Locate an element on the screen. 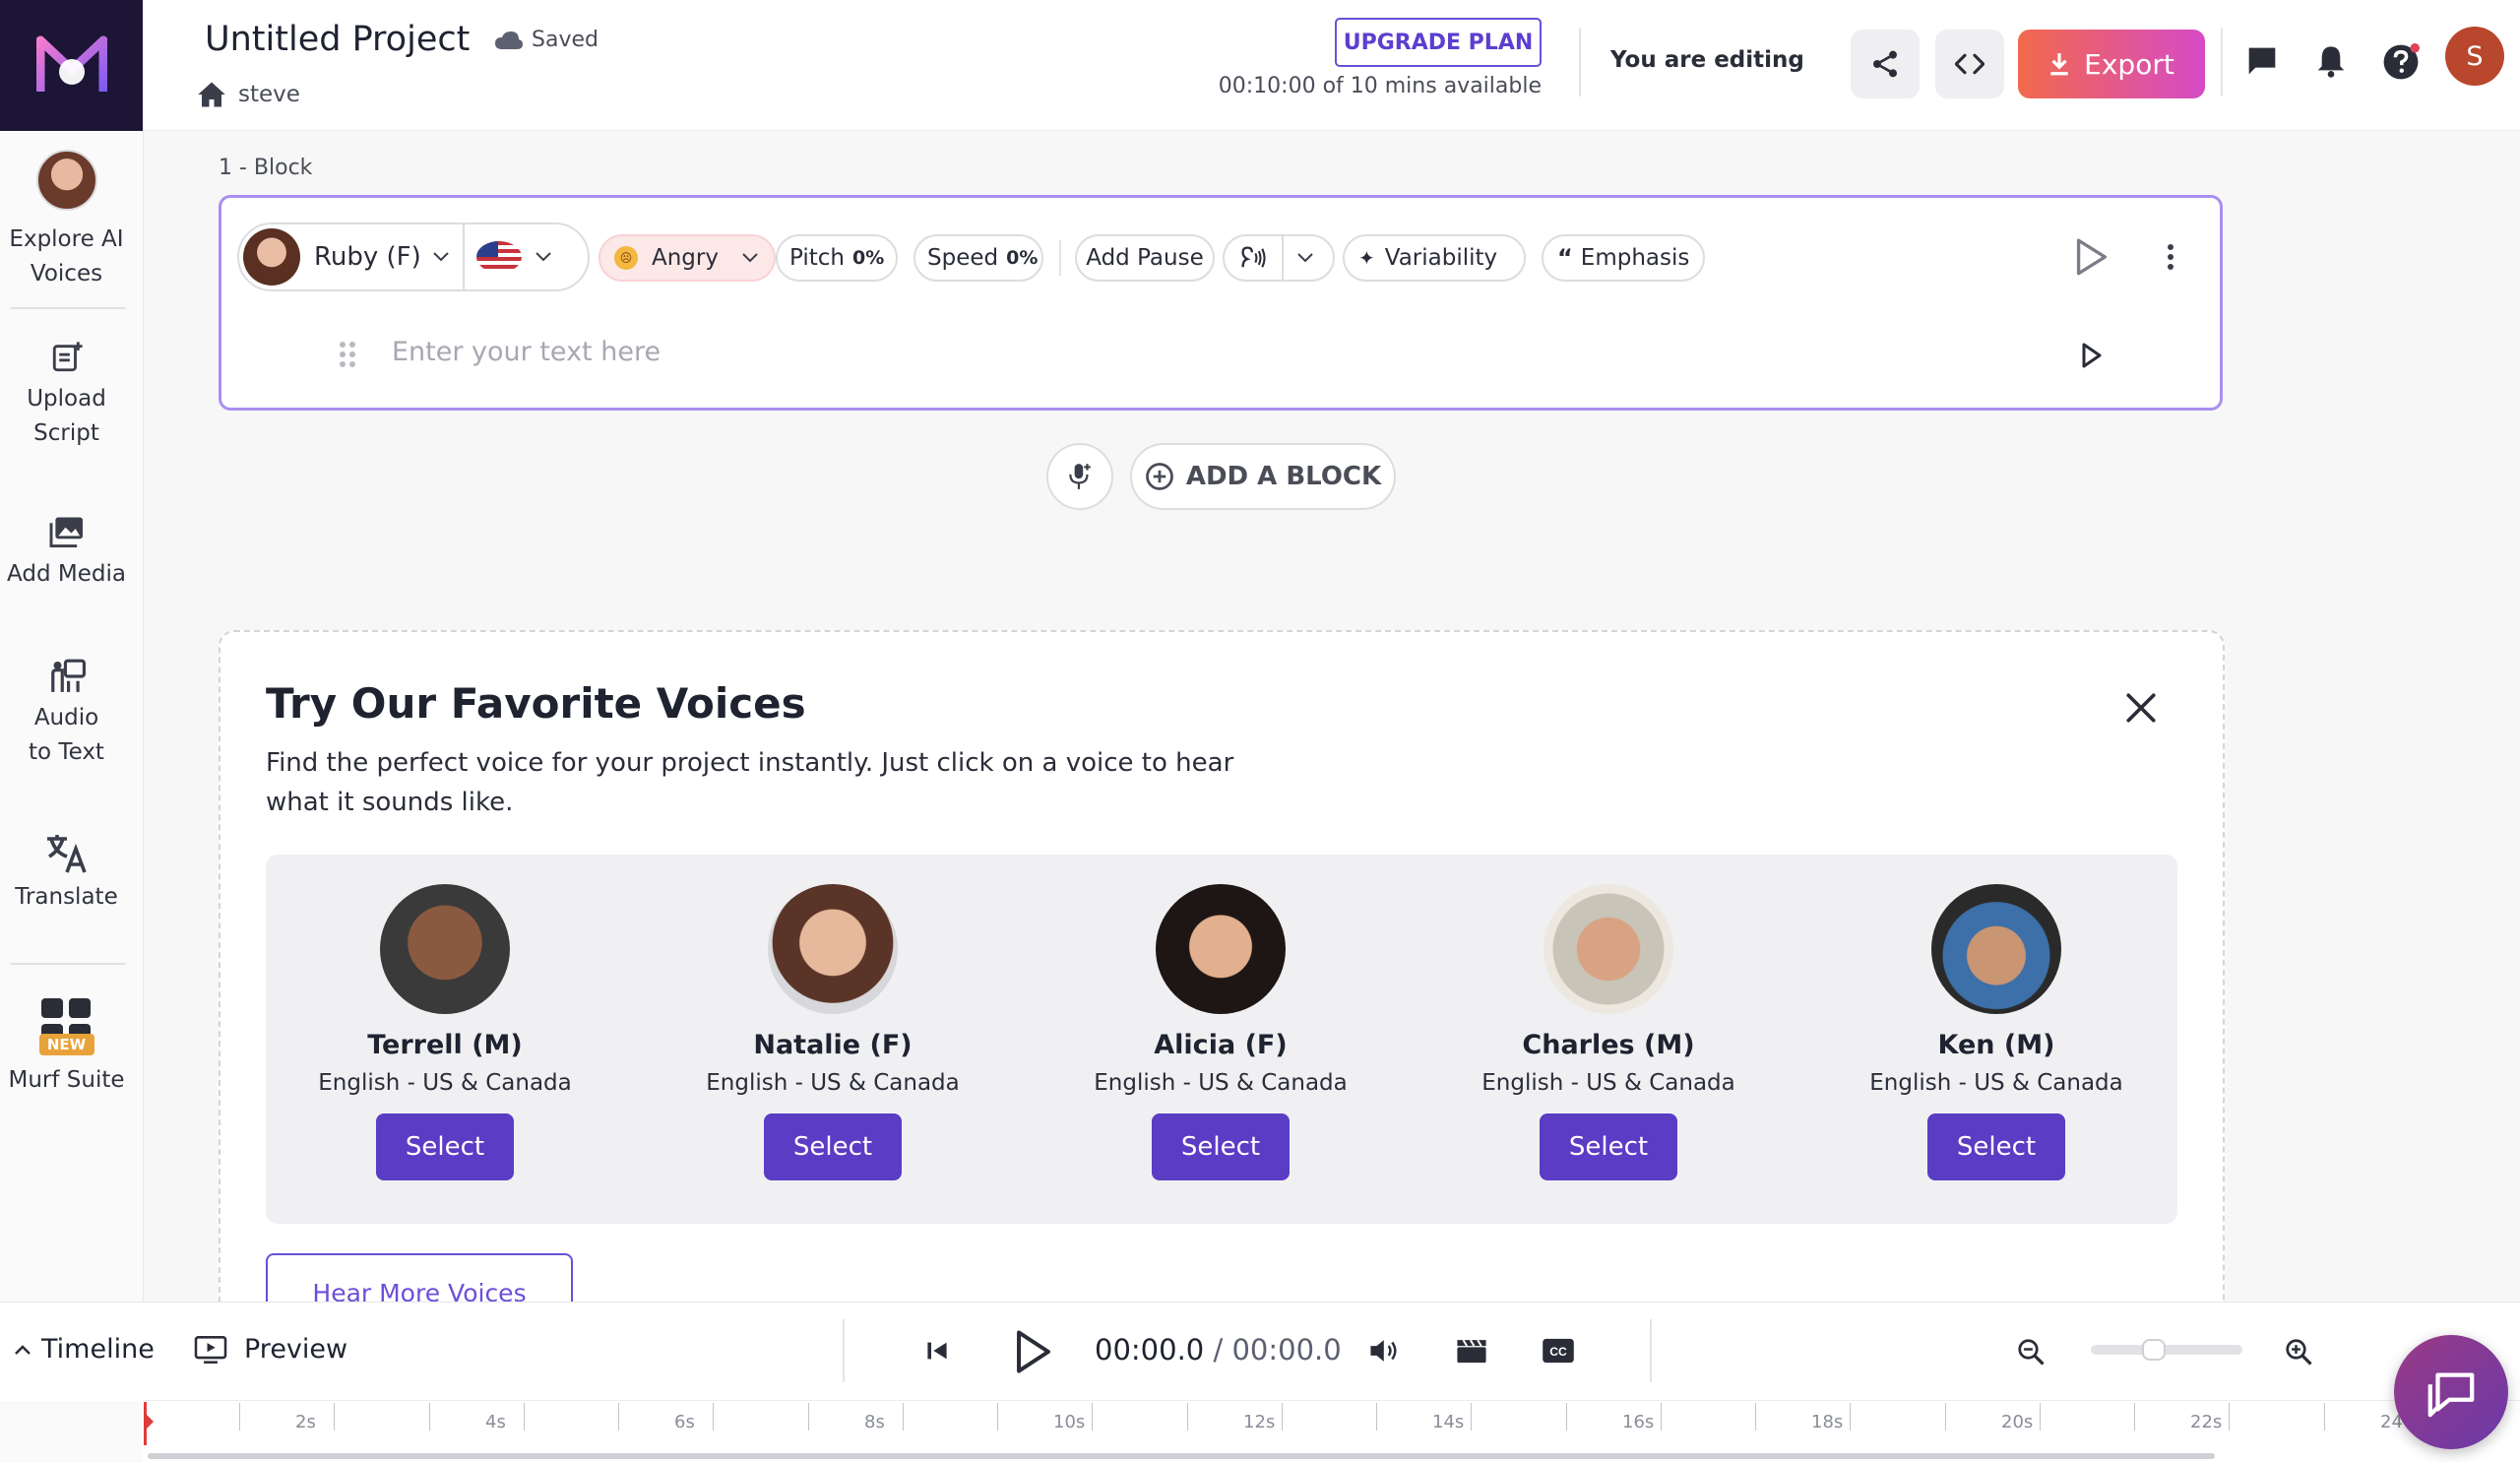  voice-photo is located at coordinates (1608, 949).